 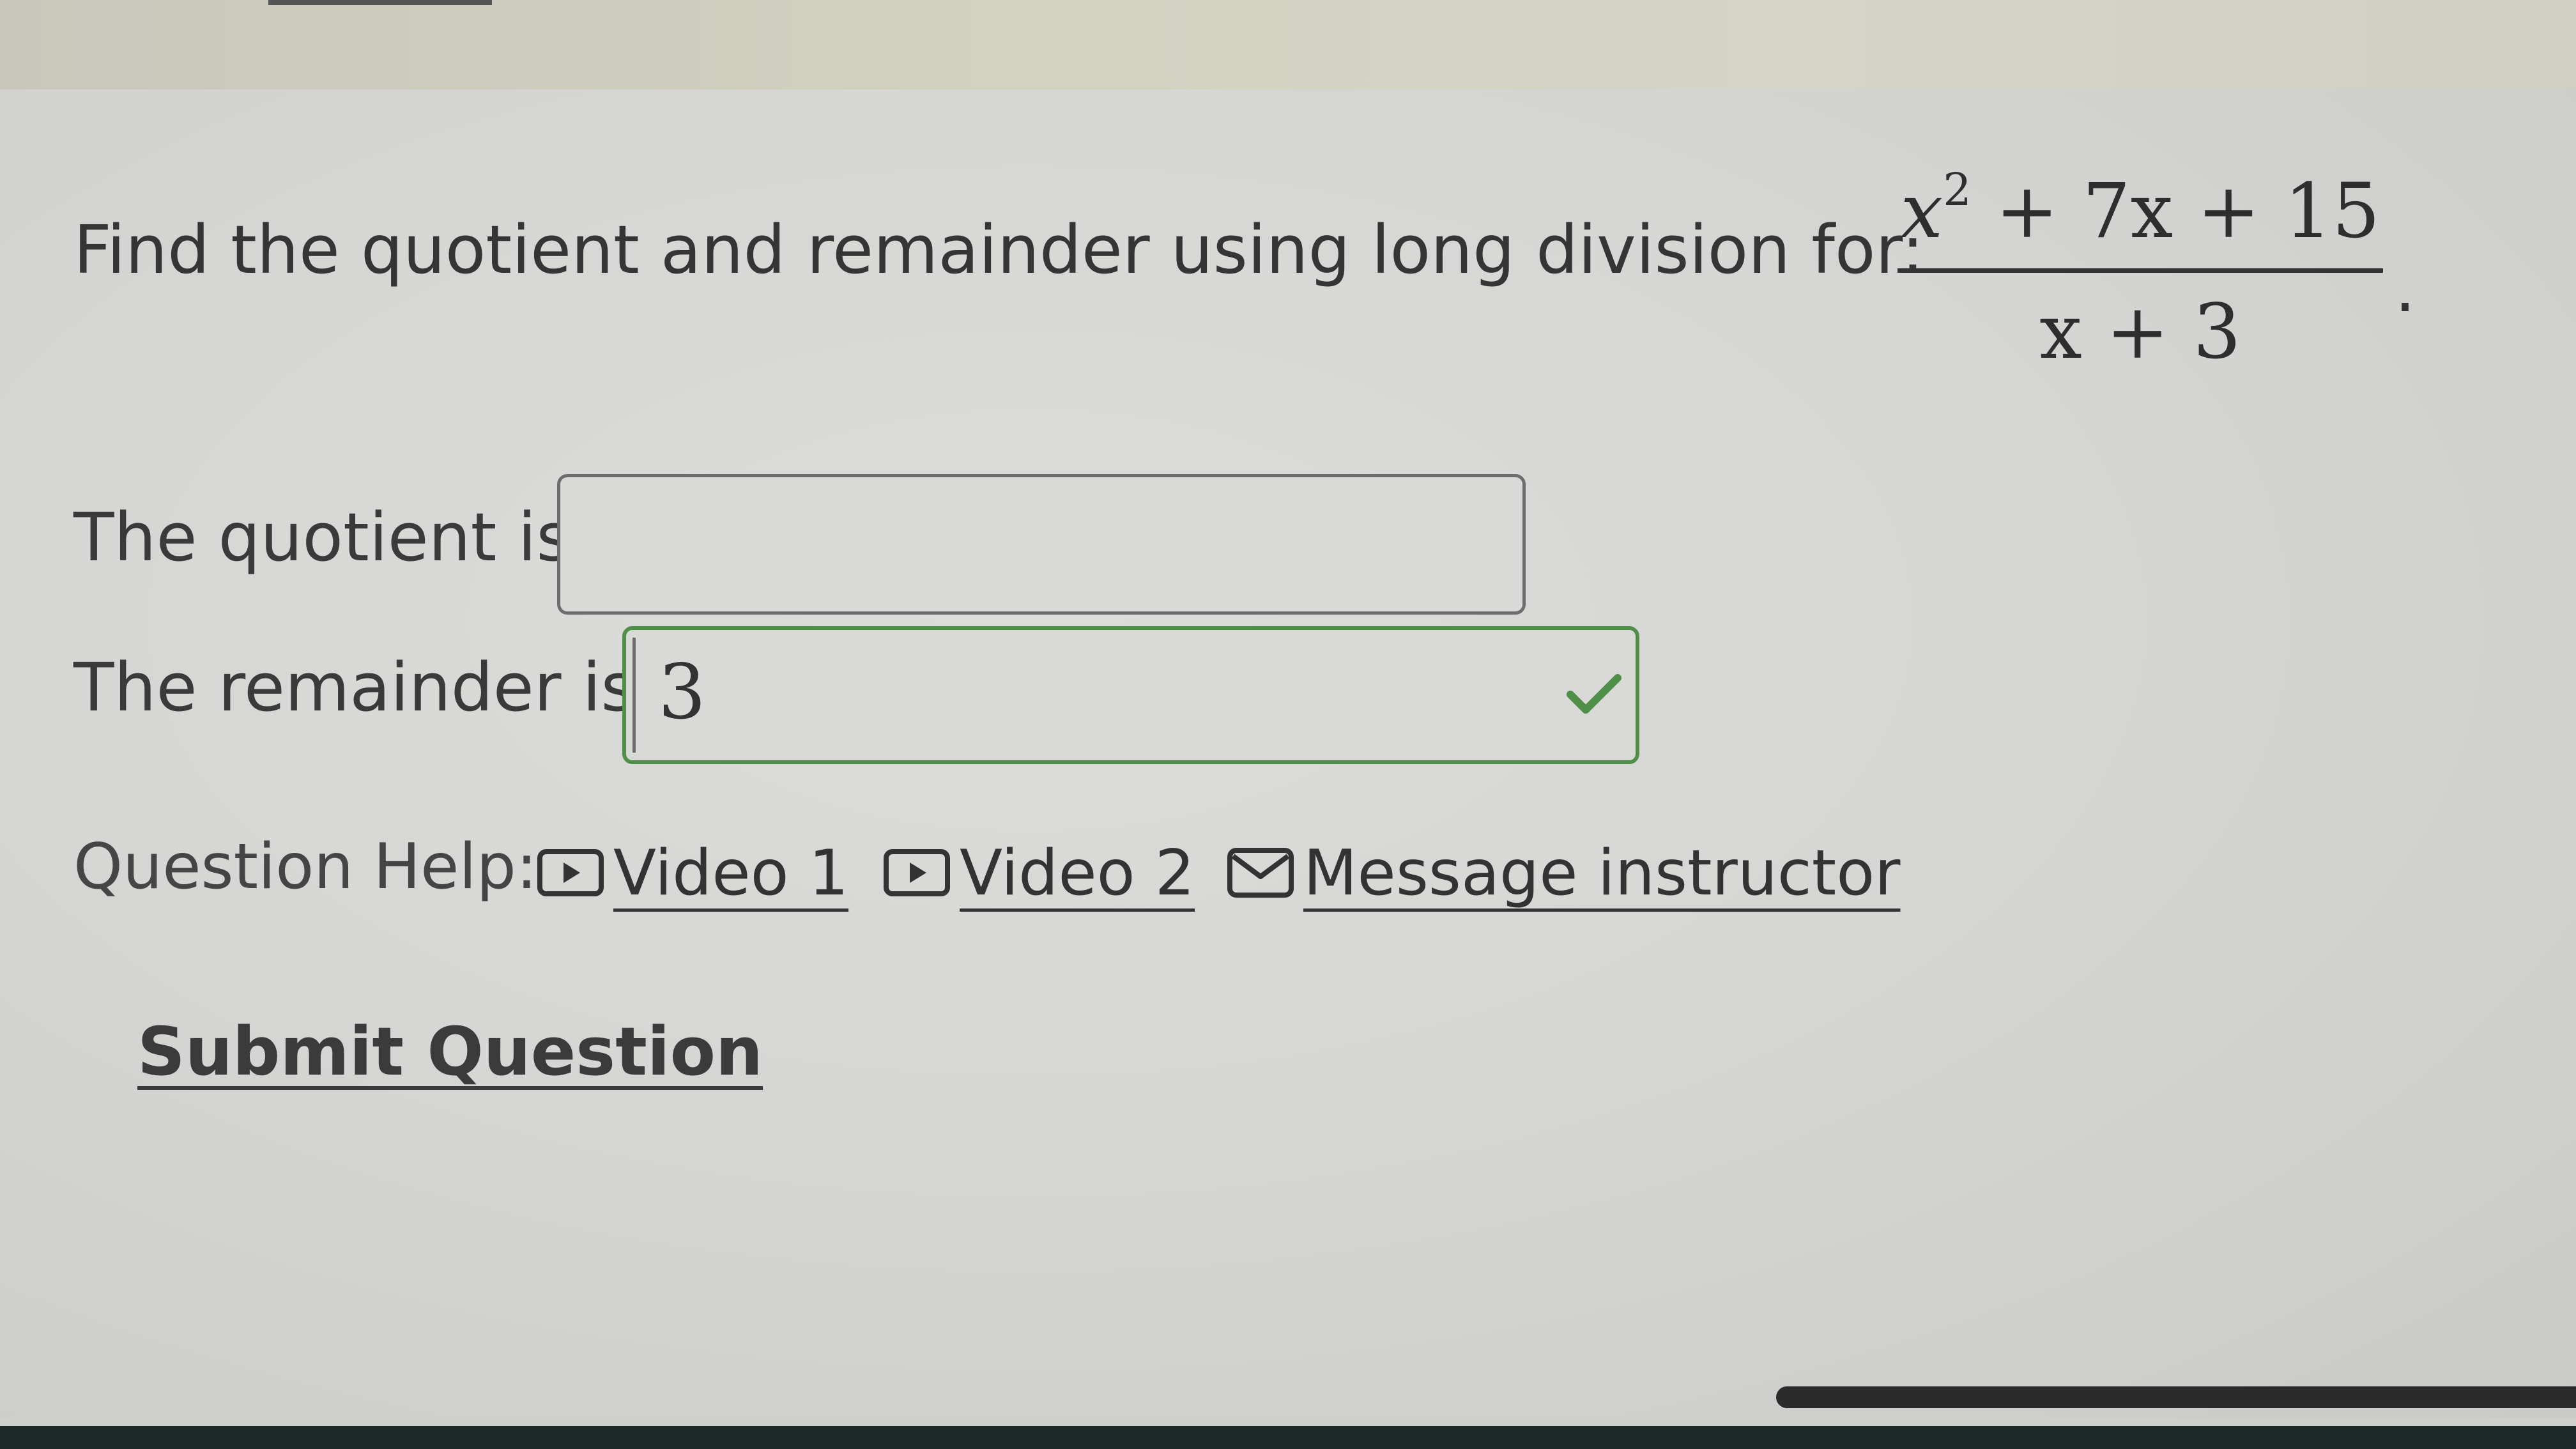 I want to click on tab-indicator, so click(x=380, y=2).